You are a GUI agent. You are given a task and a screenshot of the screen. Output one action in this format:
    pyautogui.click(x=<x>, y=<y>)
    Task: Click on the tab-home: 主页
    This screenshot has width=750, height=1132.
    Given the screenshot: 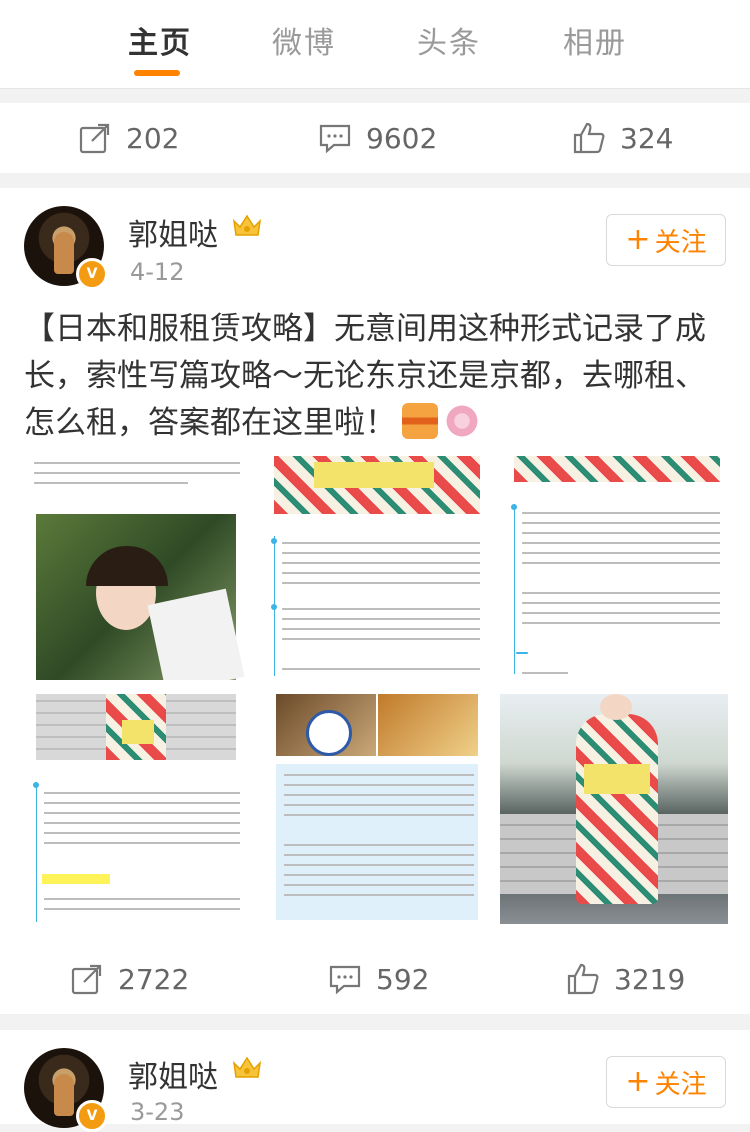 What is the action you would take?
    pyautogui.click(x=160, y=40)
    